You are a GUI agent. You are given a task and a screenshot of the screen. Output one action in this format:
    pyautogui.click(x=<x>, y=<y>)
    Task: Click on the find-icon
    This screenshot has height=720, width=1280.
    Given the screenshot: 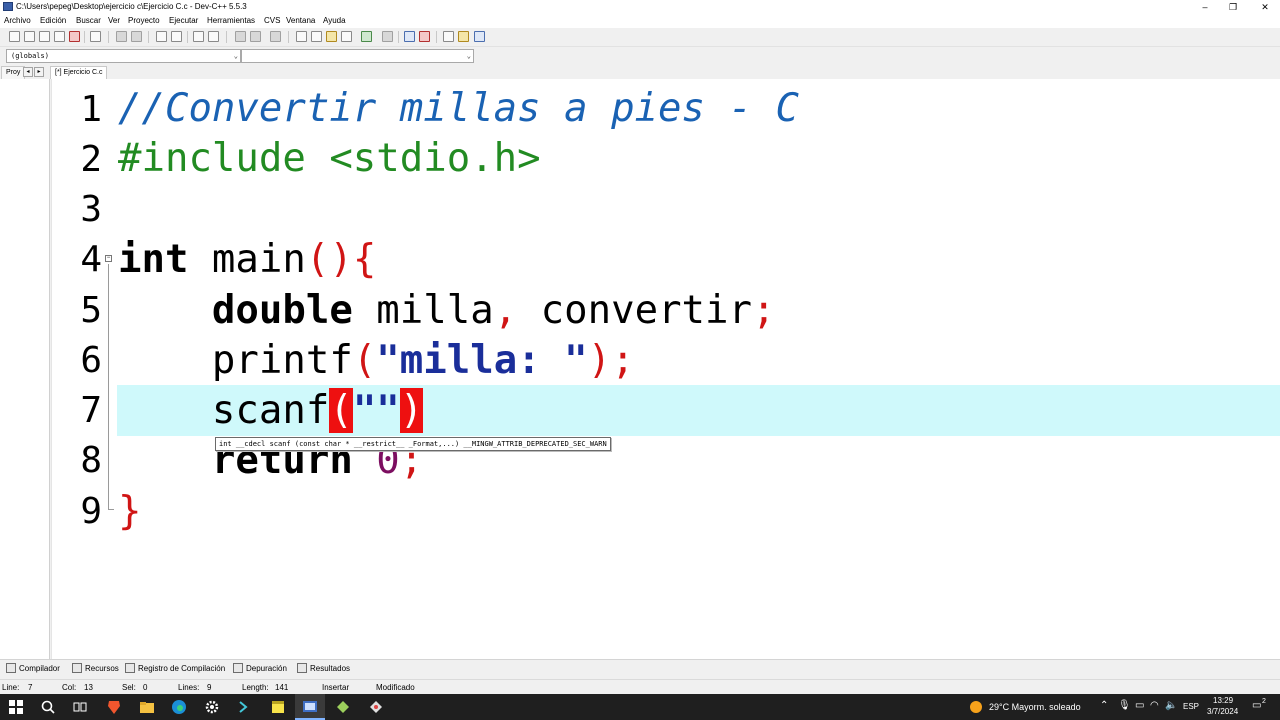 What is the action you would take?
    pyautogui.click(x=161, y=36)
    